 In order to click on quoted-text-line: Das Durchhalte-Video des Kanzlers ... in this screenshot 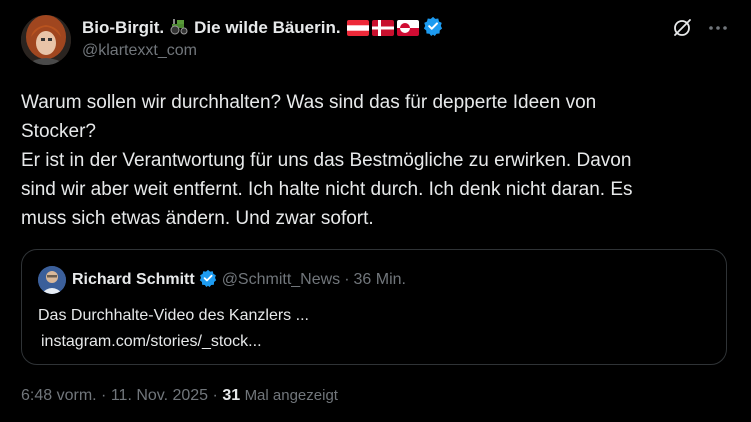, I will do `click(173, 315)`.